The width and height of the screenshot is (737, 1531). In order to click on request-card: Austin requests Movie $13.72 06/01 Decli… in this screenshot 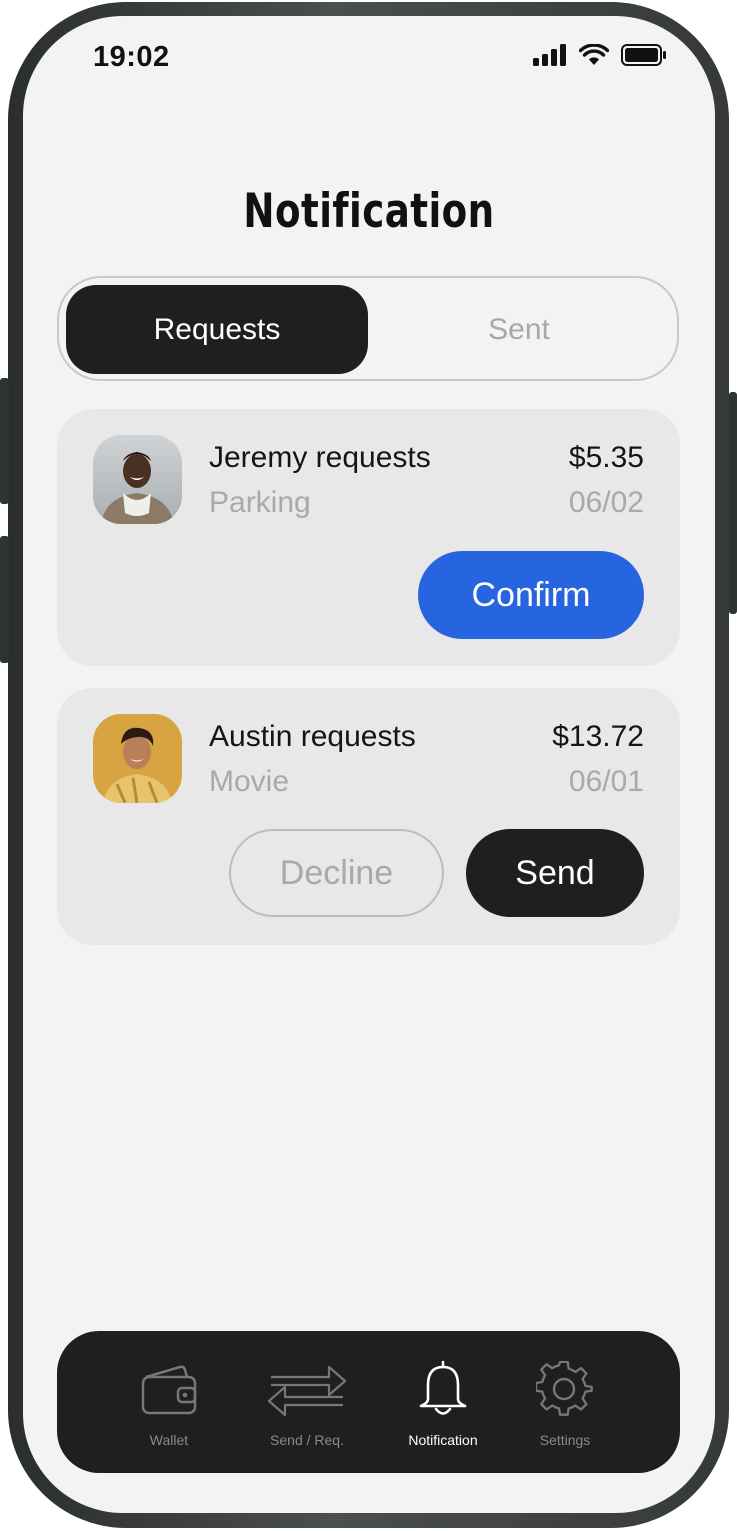, I will do `click(368, 816)`.